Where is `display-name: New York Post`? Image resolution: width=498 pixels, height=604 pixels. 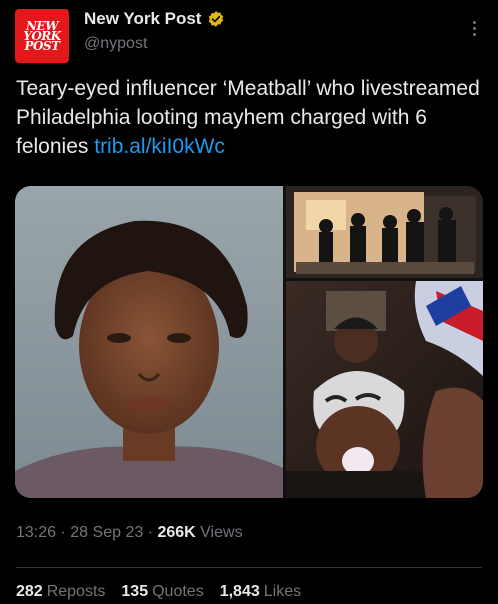
display-name: New York Post is located at coordinates (142, 19).